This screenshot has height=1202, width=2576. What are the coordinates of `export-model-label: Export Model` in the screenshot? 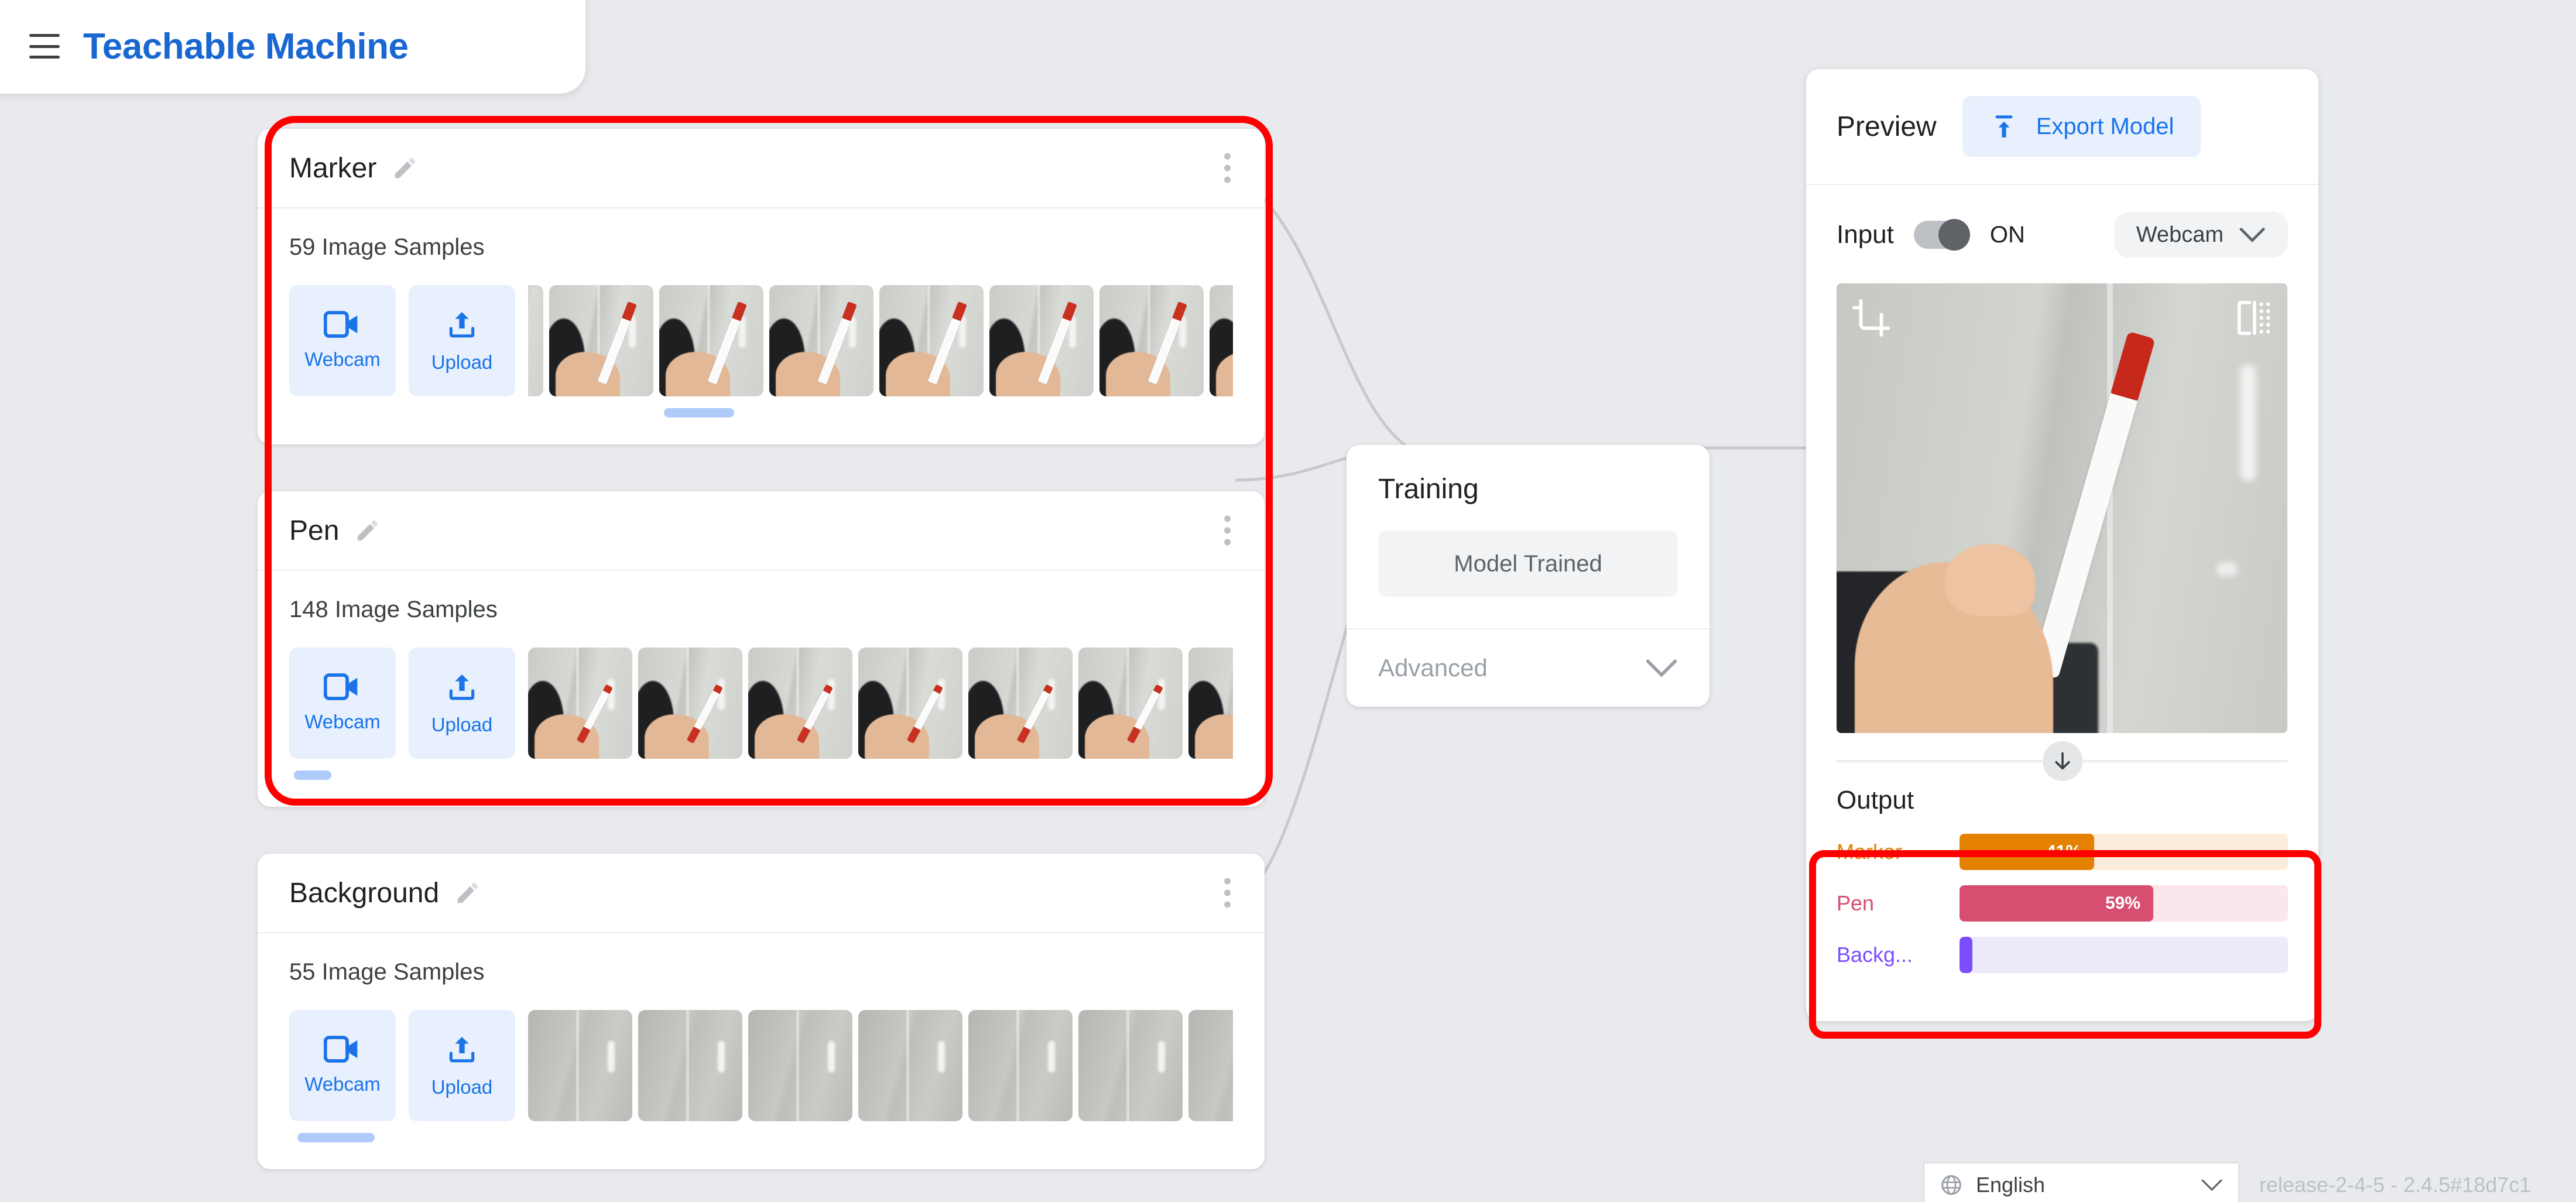 It's located at (2105, 126).